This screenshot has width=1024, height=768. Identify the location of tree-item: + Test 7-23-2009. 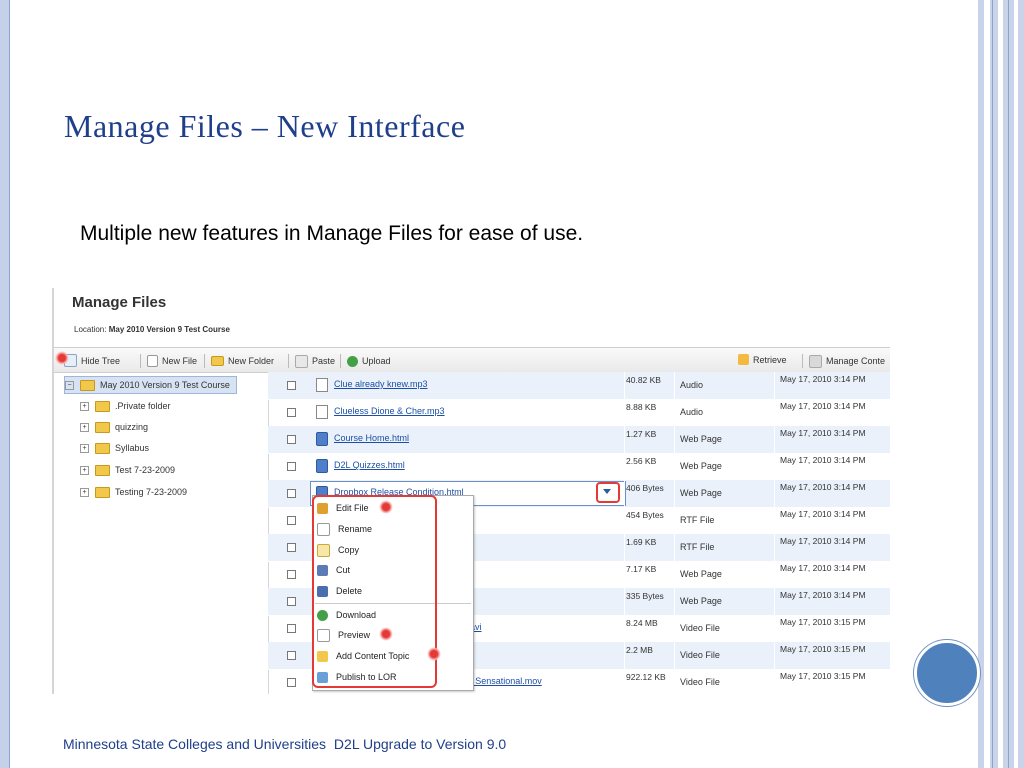
(127, 470).